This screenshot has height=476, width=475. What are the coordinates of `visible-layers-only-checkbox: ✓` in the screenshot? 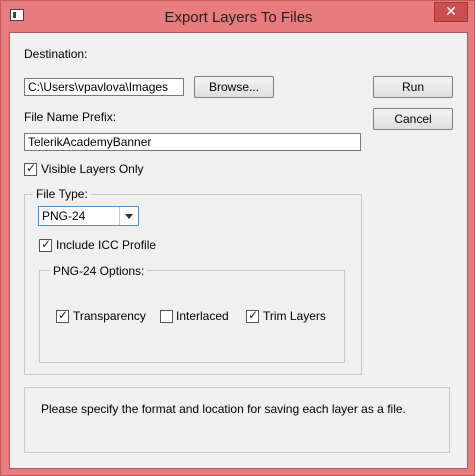 It's located at (30, 168).